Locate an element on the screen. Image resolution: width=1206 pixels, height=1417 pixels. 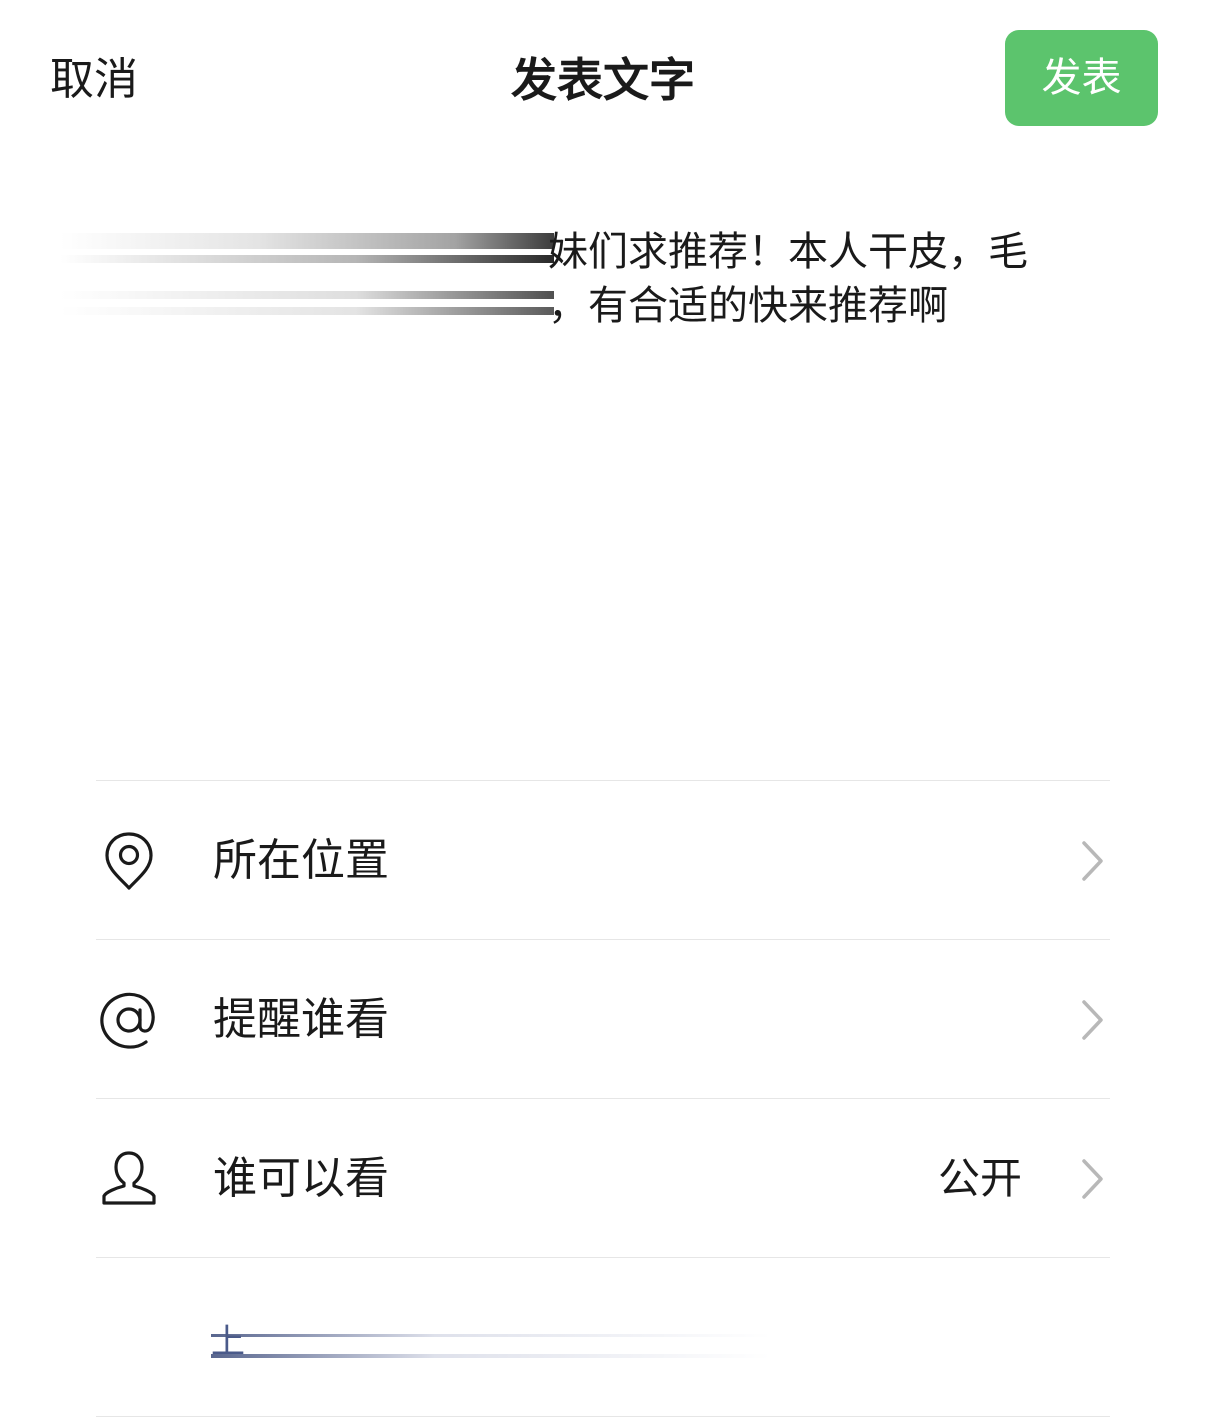
mention-label: 提醒谁看 is located at coordinates (301, 1019).